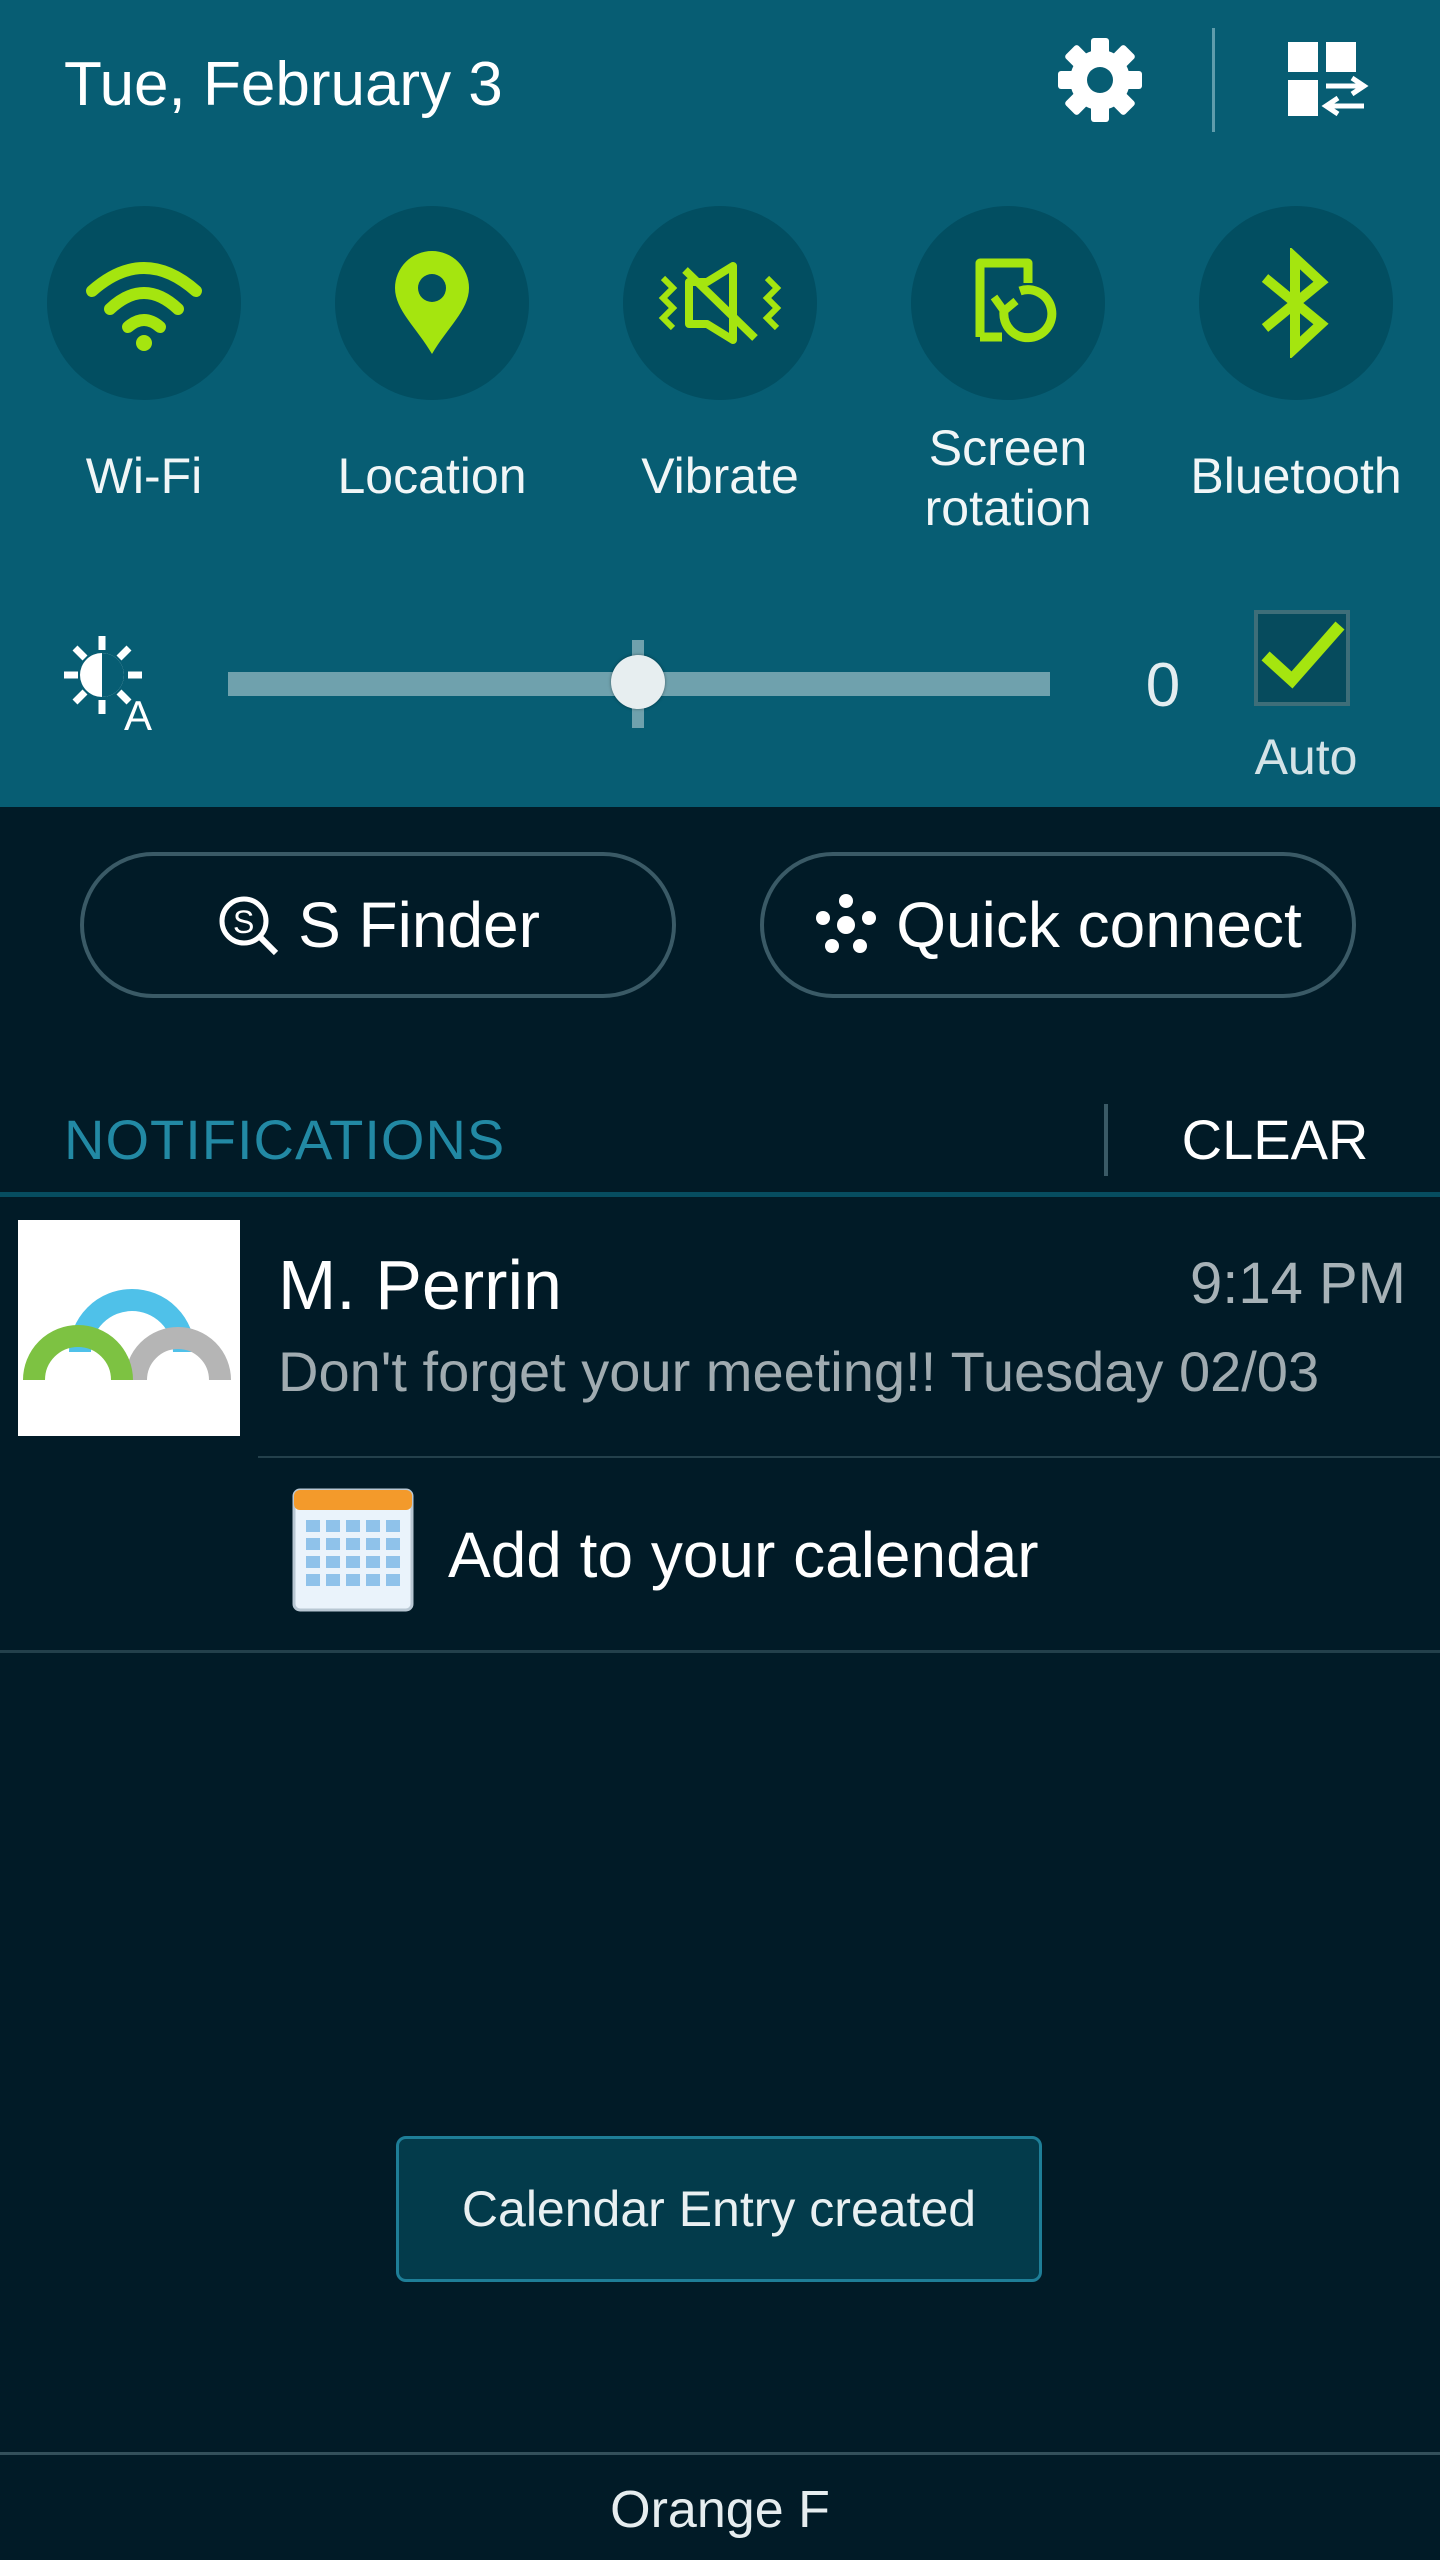  I want to click on auto-brightness-icon: A, so click(110, 682).